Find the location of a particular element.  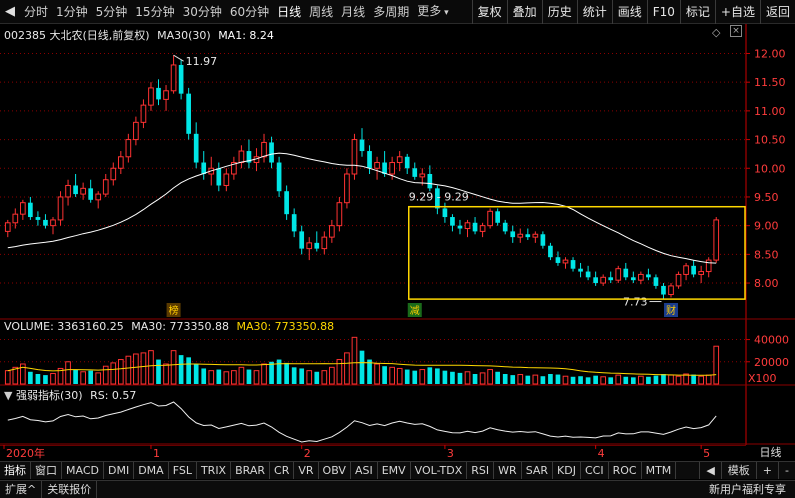

indicator-tab-wr: WR is located at coordinates (508, 470).